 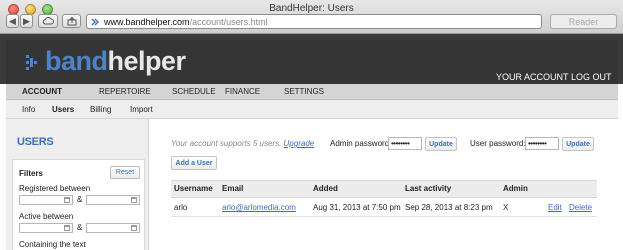 What do you see at coordinates (113, 228) in the screenshot?
I see `active-to-input` at bounding box center [113, 228].